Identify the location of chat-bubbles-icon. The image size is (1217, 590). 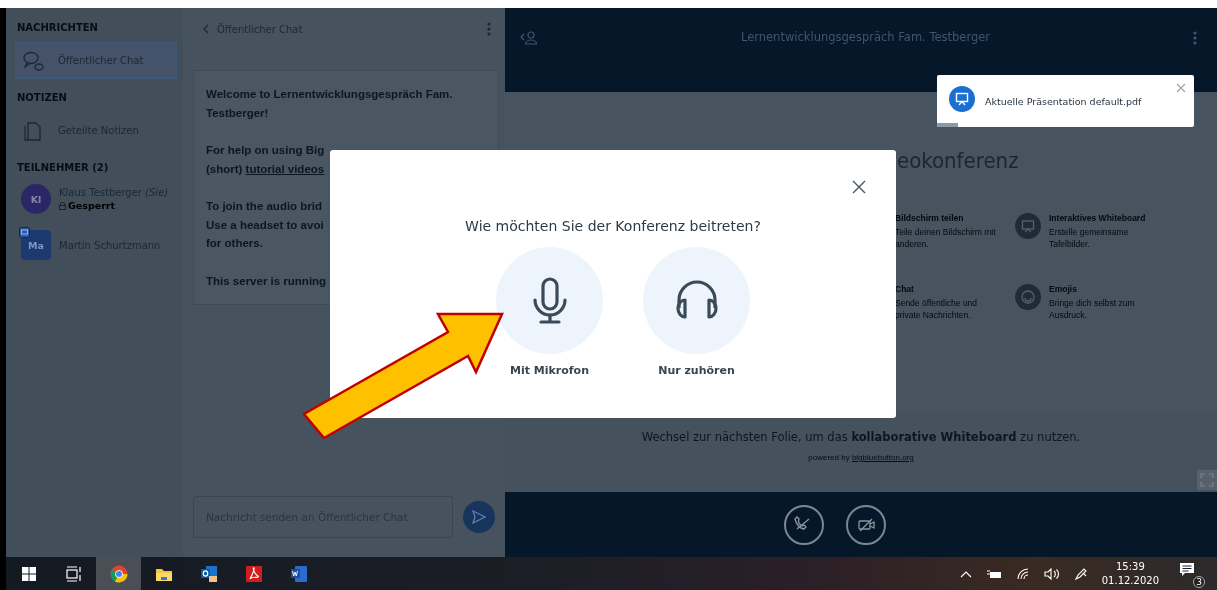
(34, 60).